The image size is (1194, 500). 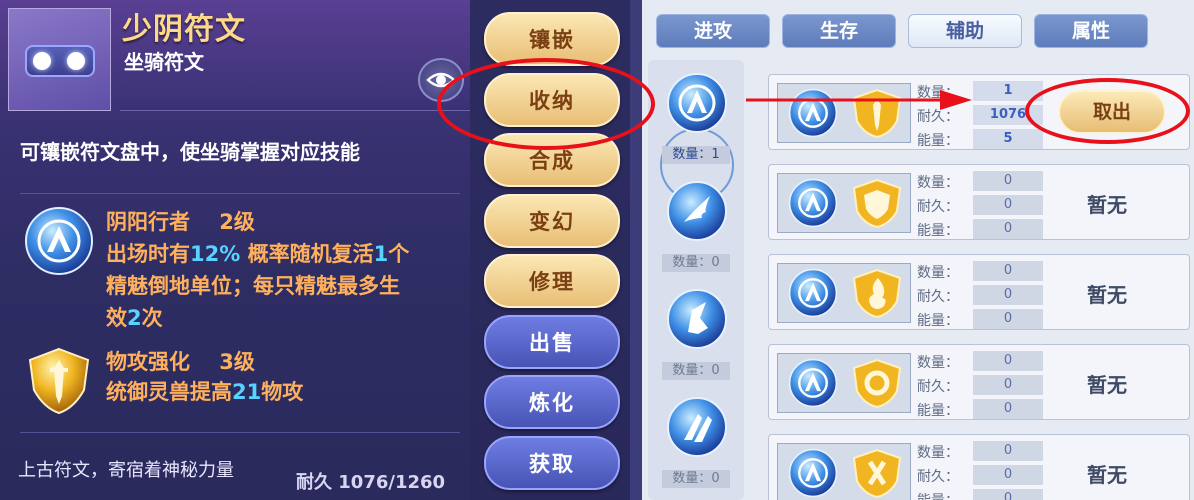 I want to click on boot-rune-icon, so click(x=697, y=319).